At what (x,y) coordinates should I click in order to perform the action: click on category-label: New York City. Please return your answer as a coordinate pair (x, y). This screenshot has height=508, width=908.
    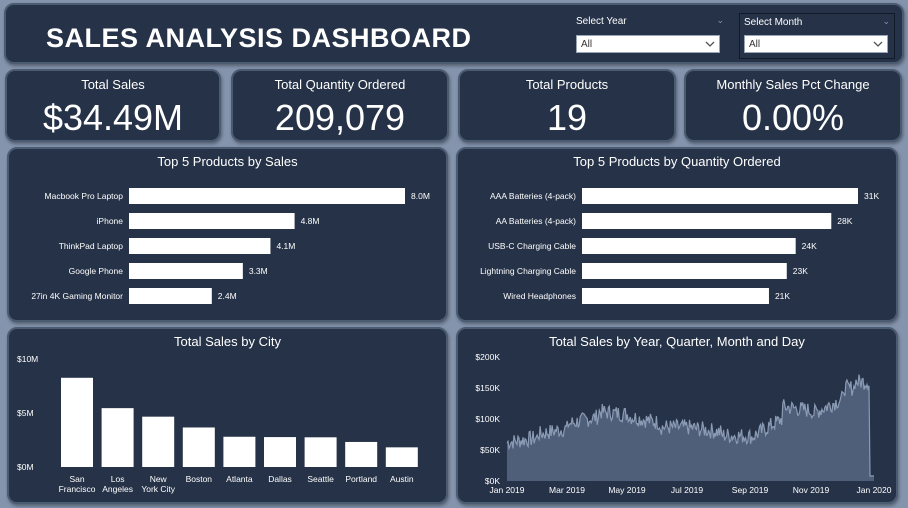
    Looking at the image, I should click on (158, 484).